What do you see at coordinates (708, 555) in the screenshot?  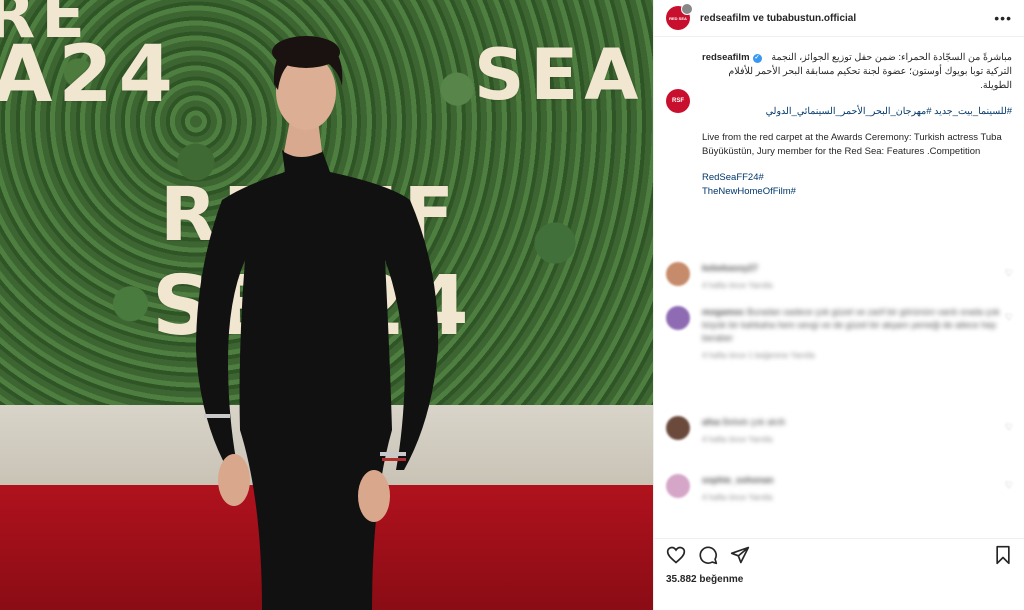 I see `comment-icon` at bounding box center [708, 555].